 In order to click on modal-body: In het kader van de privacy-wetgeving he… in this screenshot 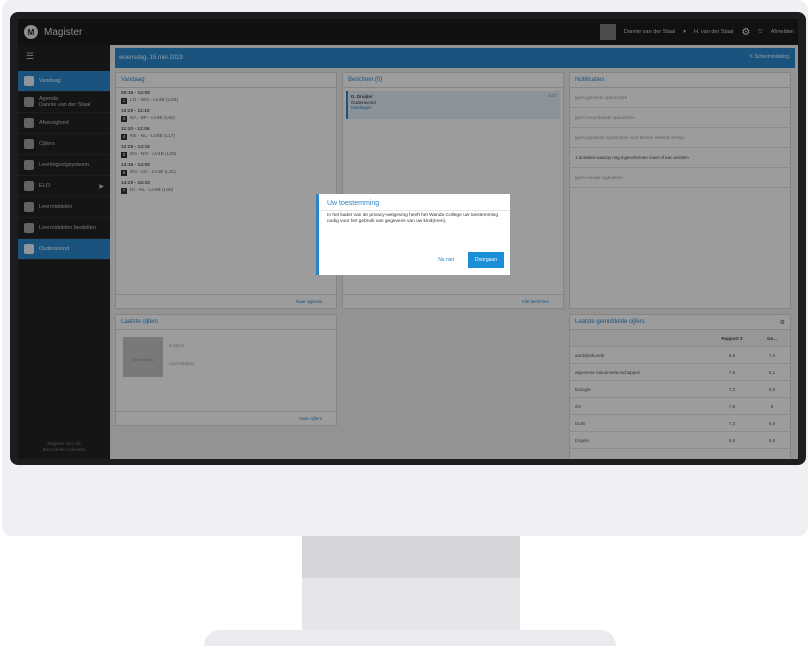, I will do `click(414, 218)`.